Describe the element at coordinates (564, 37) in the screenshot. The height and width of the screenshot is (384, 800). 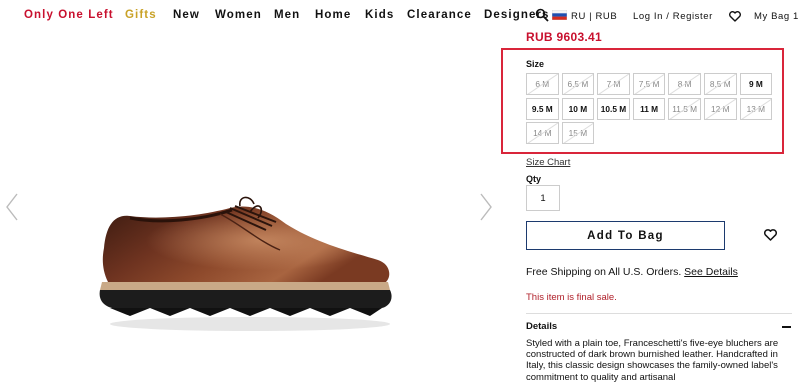
I see `product-price: RUB 9603.41` at that location.